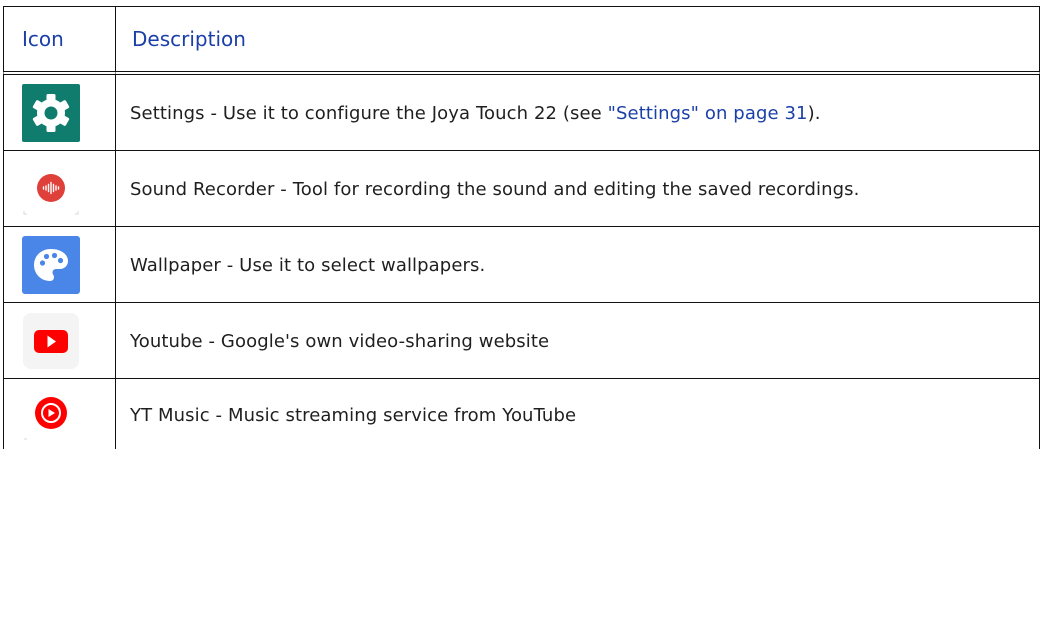 The image size is (1043, 618). I want to click on description-column-header: Description, so click(578, 40).